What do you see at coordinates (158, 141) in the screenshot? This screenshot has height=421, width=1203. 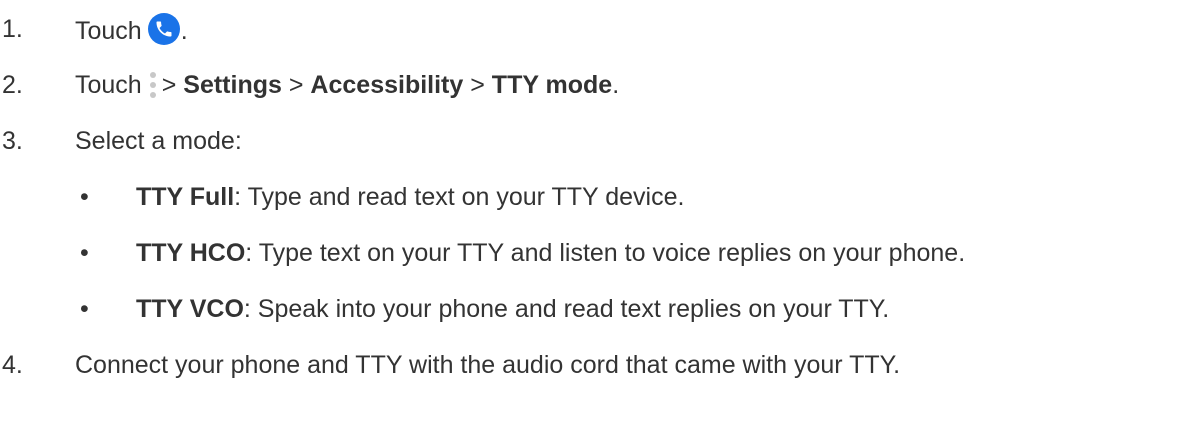 I see `step-text: Select a mode:` at bounding box center [158, 141].